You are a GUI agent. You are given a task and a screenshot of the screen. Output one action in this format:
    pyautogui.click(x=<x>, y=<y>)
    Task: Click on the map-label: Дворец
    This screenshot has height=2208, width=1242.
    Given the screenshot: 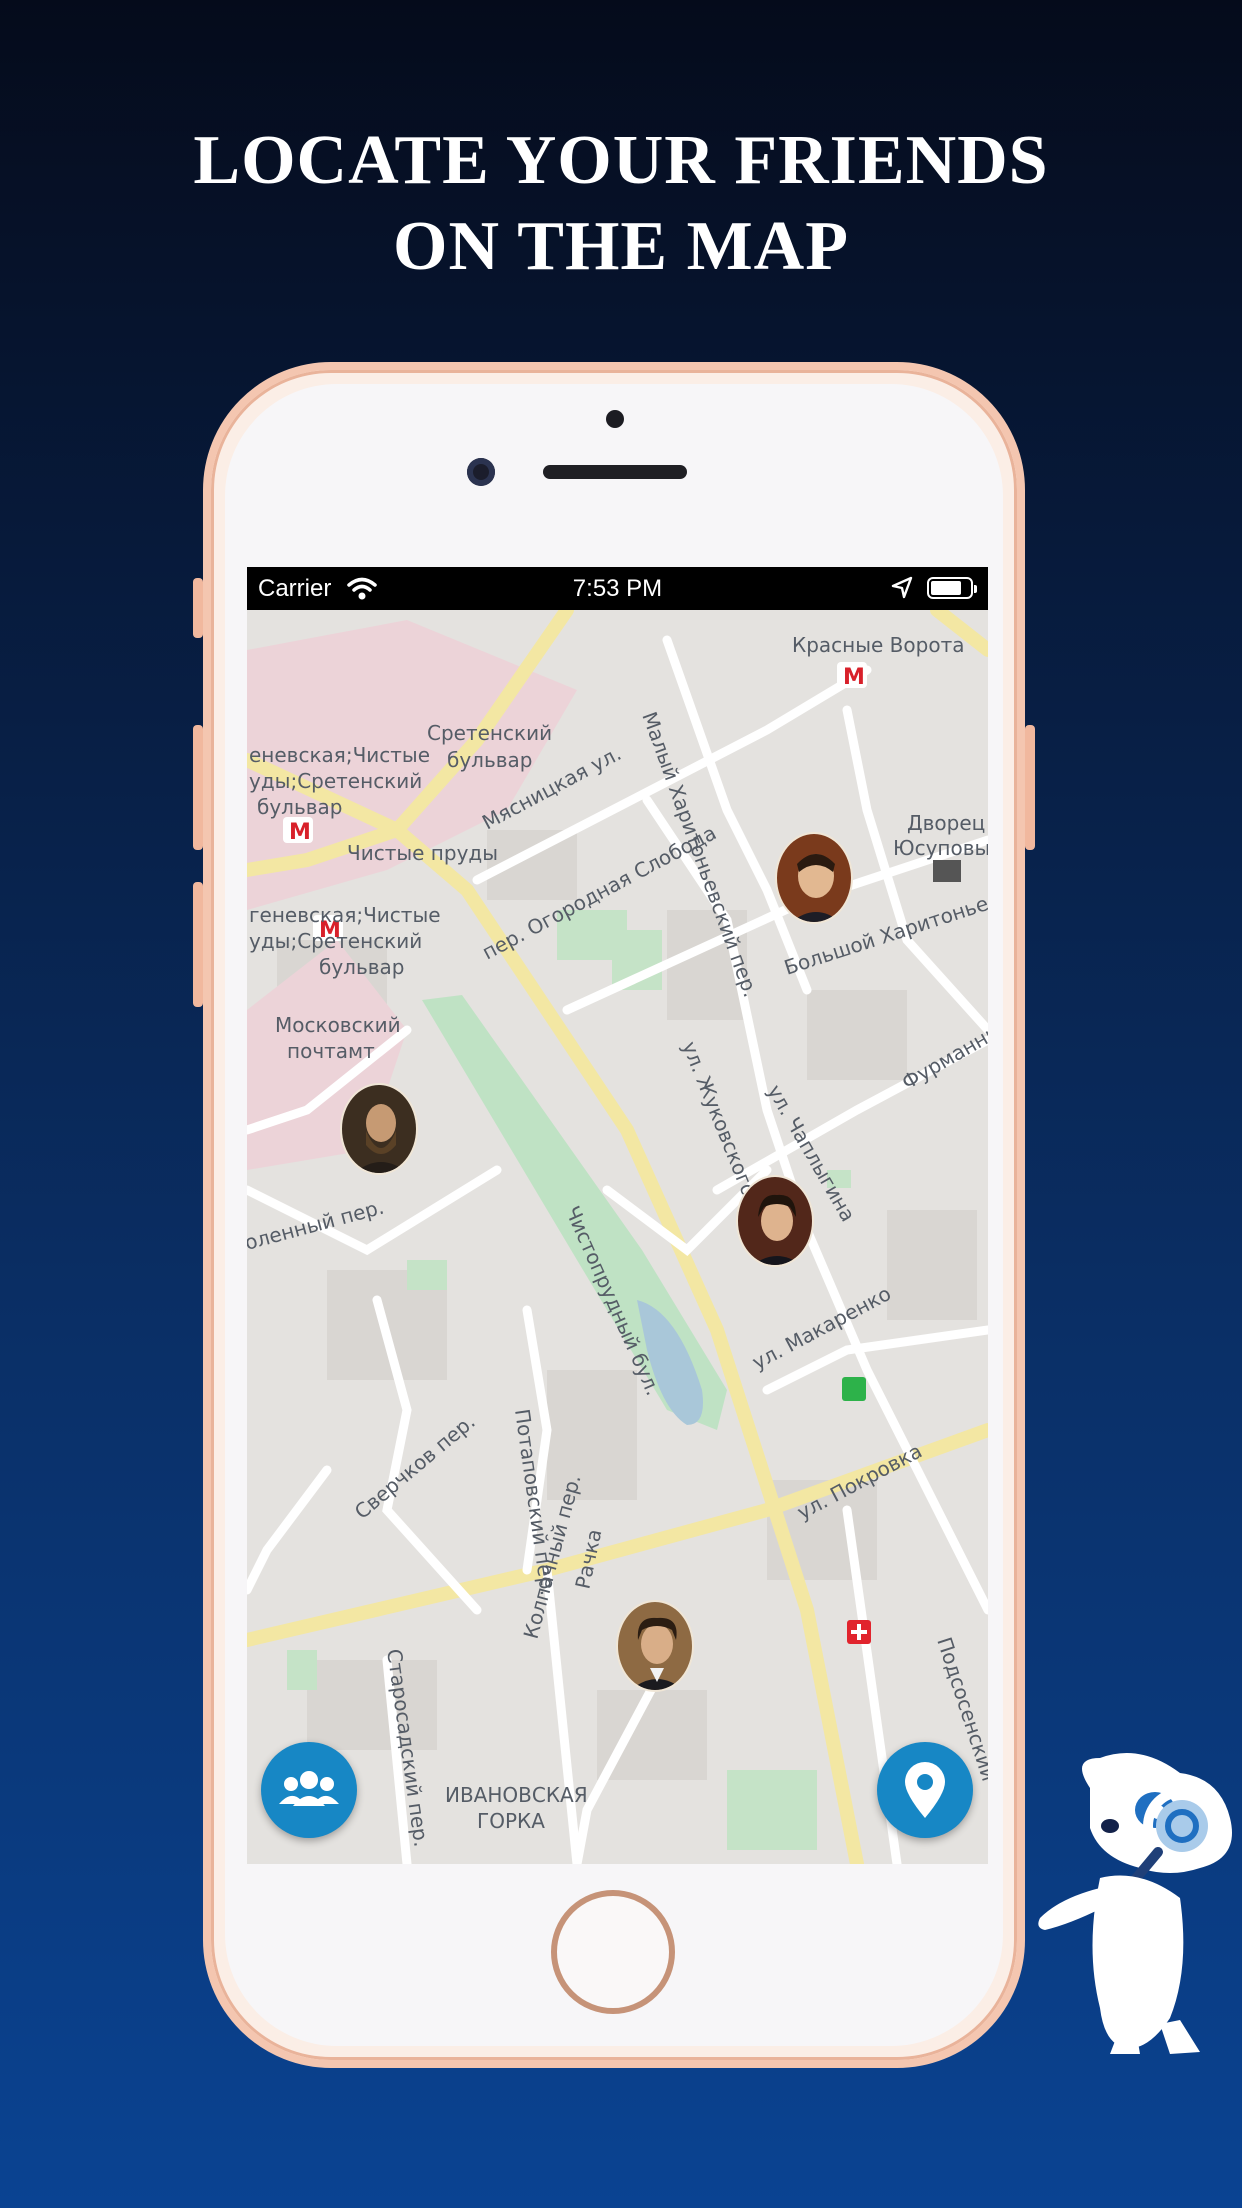 What is the action you would take?
    pyautogui.click(x=946, y=823)
    